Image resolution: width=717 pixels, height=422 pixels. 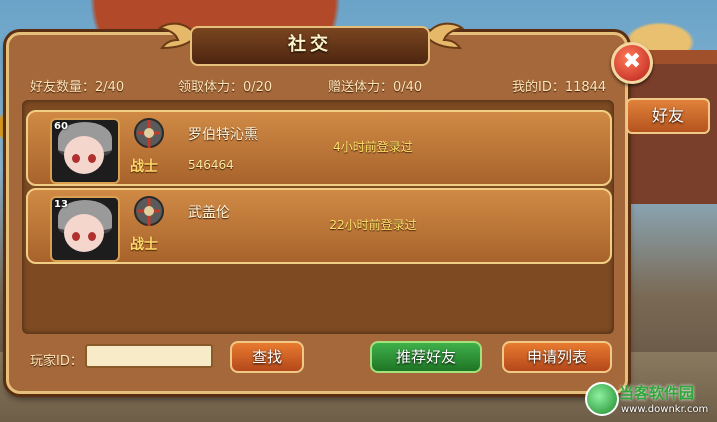 What do you see at coordinates (61, 204) in the screenshot?
I see `friend-level: 13` at bounding box center [61, 204].